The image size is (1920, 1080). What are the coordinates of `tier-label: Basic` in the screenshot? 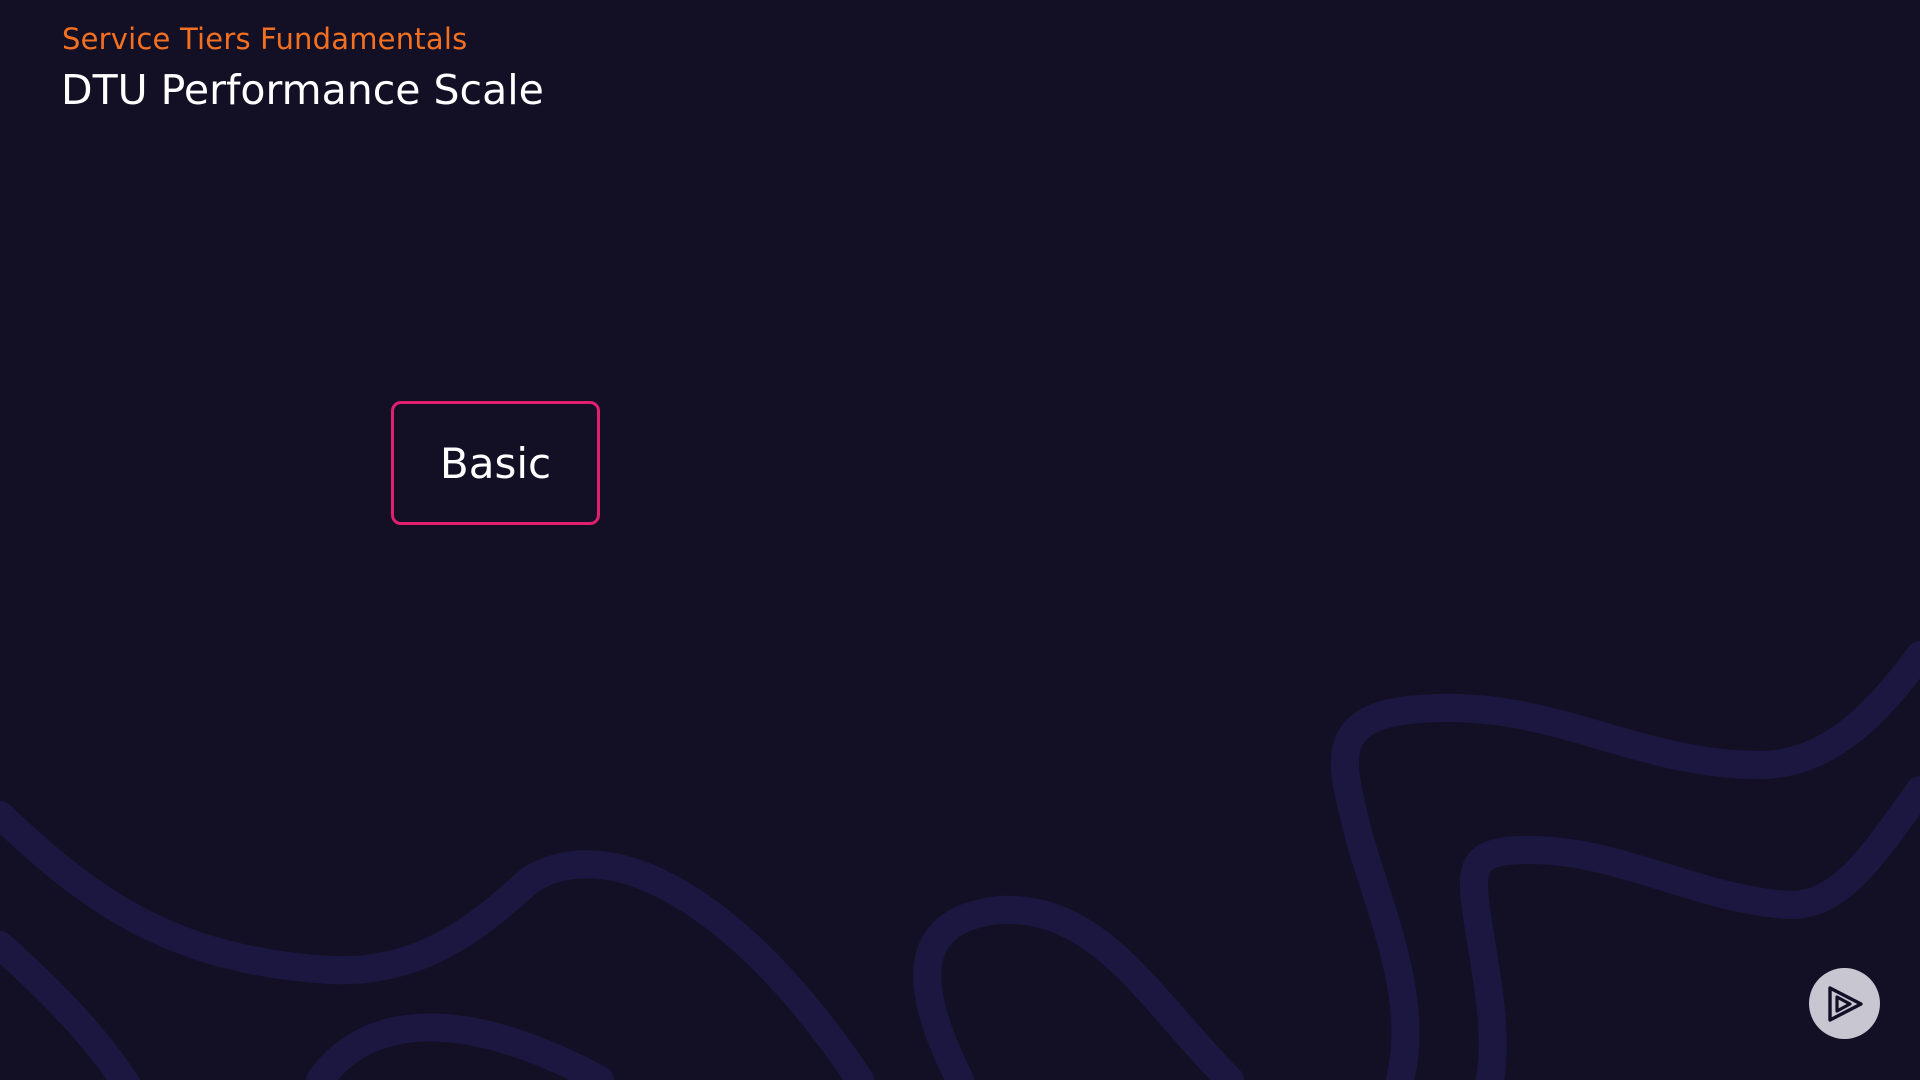 It's located at (495, 463).